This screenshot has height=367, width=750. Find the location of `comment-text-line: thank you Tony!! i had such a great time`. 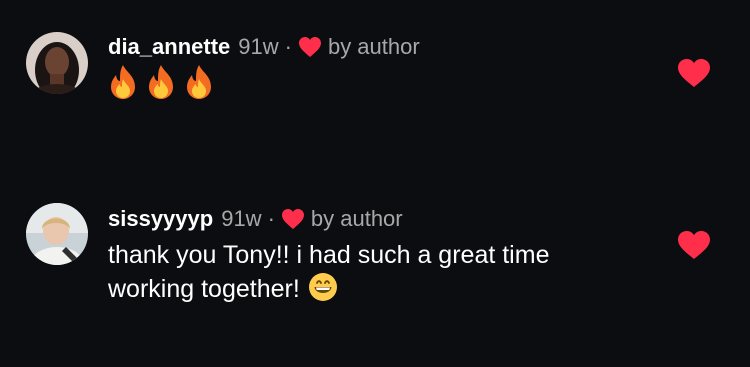

comment-text-line: thank you Tony!! i had such a great time is located at coordinates (329, 255).